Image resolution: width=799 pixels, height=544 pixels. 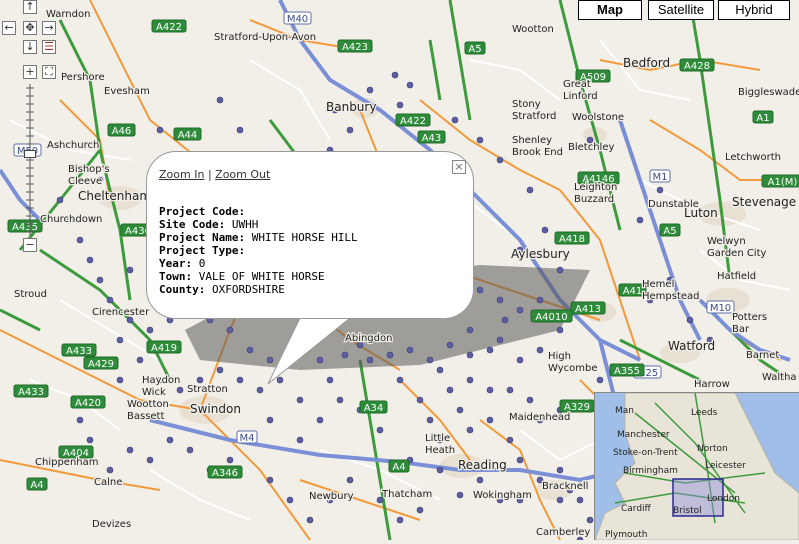 What do you see at coordinates (681, 10) in the screenshot?
I see `map-type-satellite-button: Satellite` at bounding box center [681, 10].